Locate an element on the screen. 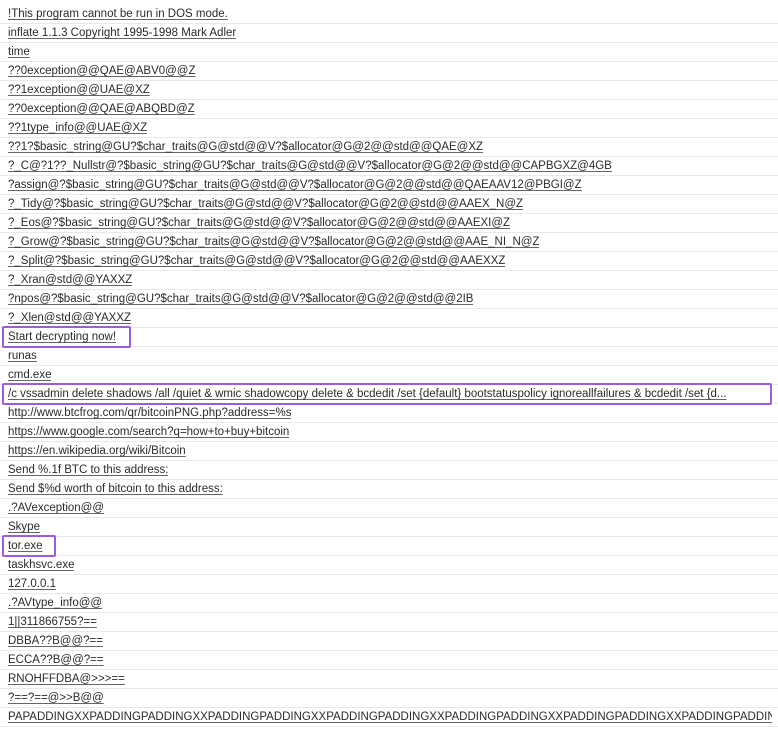  string-value: .?AVtype_info@@ is located at coordinates (55, 603).